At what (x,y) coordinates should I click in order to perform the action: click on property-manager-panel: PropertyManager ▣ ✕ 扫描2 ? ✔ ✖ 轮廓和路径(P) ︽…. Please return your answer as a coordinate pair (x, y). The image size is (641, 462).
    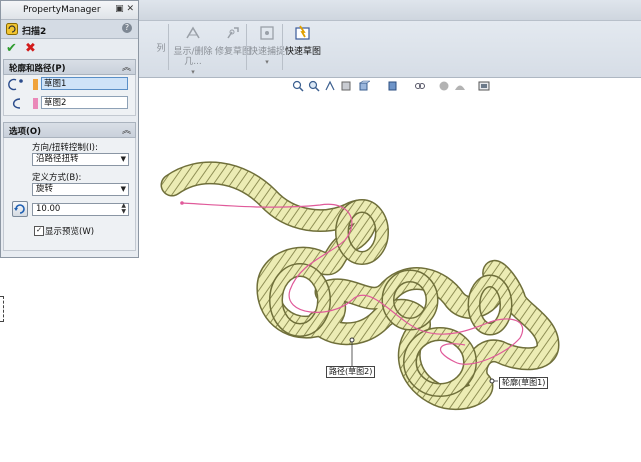
    Looking at the image, I should click on (69, 129).